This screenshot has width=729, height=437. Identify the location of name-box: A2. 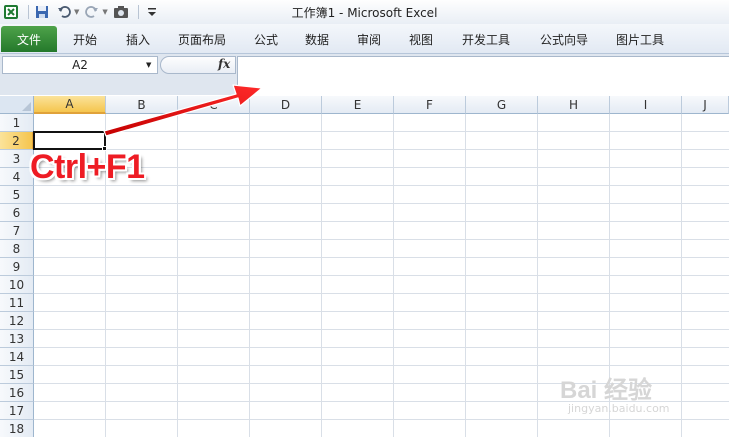
(80, 65).